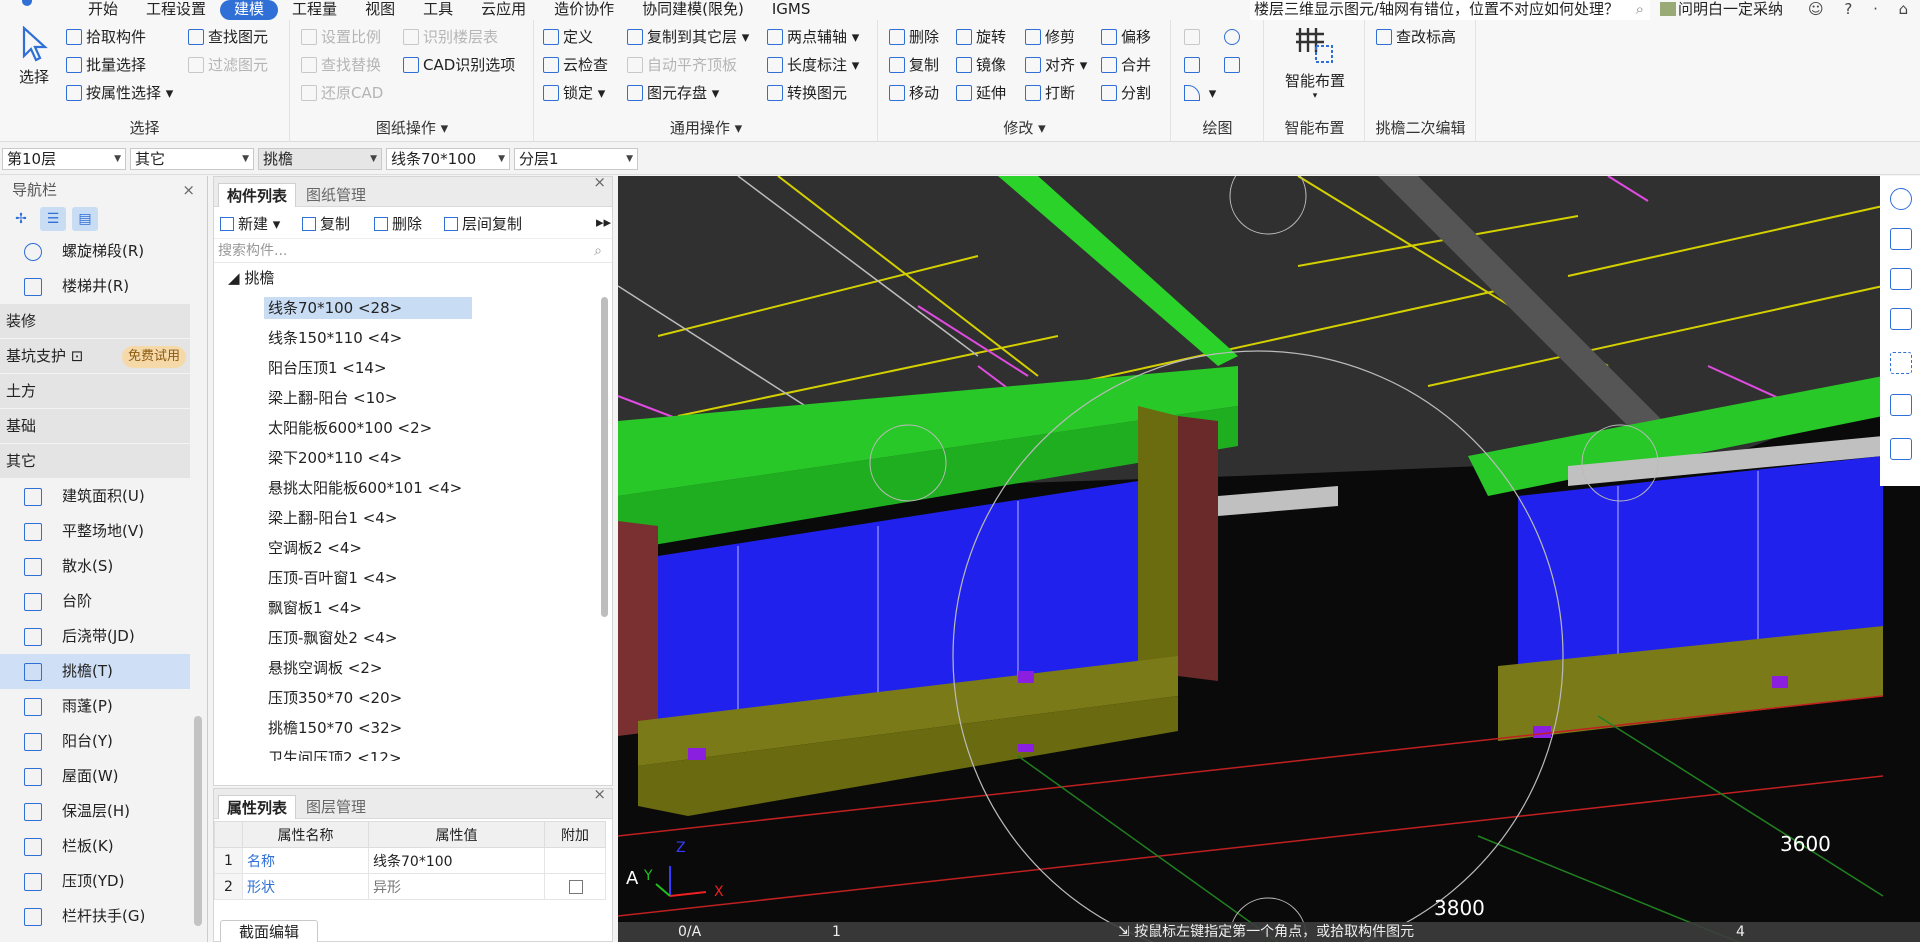 This screenshot has width=1920, height=942. I want to click on tree-item: 阳台压顶1 <14>, so click(413, 368).